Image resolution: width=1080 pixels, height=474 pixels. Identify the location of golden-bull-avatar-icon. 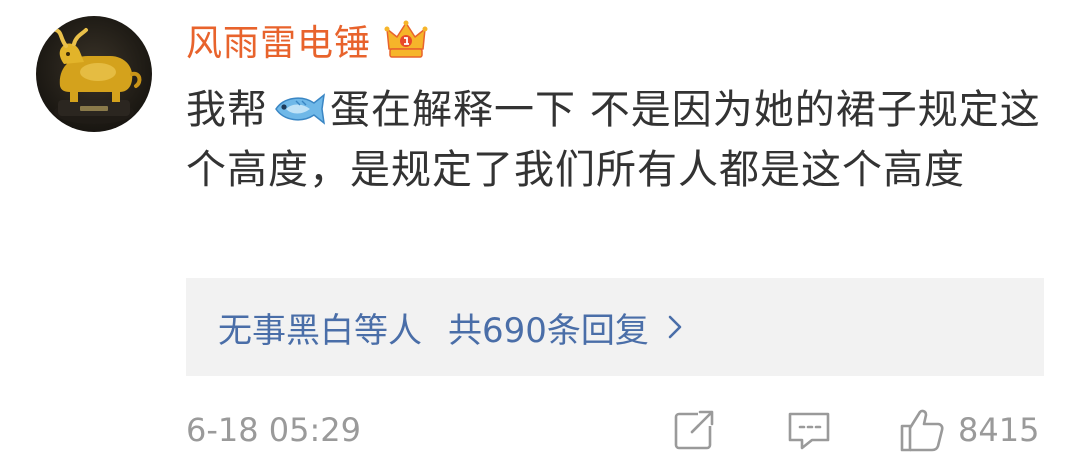
(98, 76).